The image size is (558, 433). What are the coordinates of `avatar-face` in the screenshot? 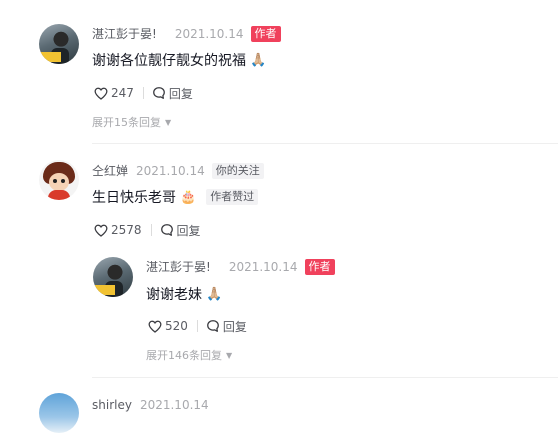 It's located at (59, 182).